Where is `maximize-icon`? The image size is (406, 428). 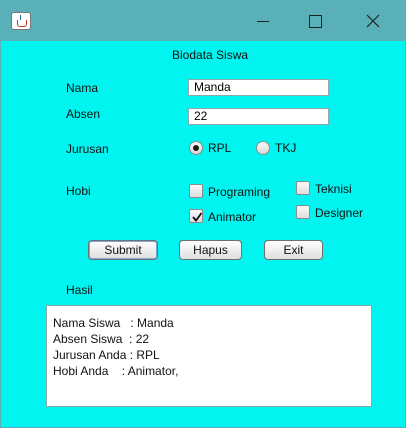 maximize-icon is located at coordinates (315, 21).